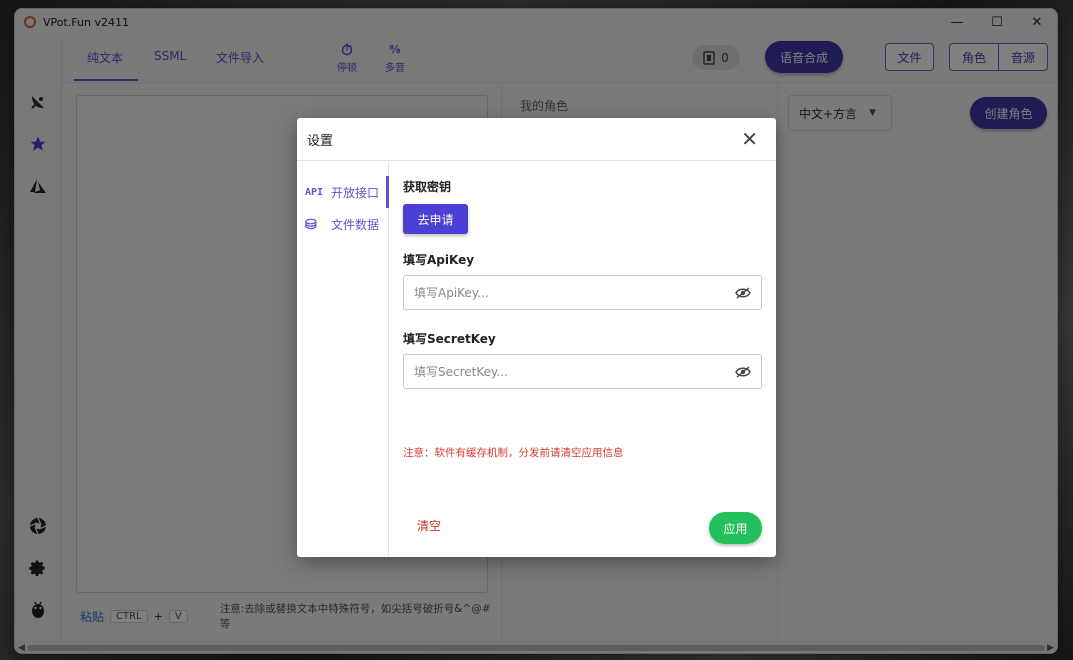 The image size is (1073, 660). I want to click on apikey-label: 填写ApiKey, so click(439, 260).